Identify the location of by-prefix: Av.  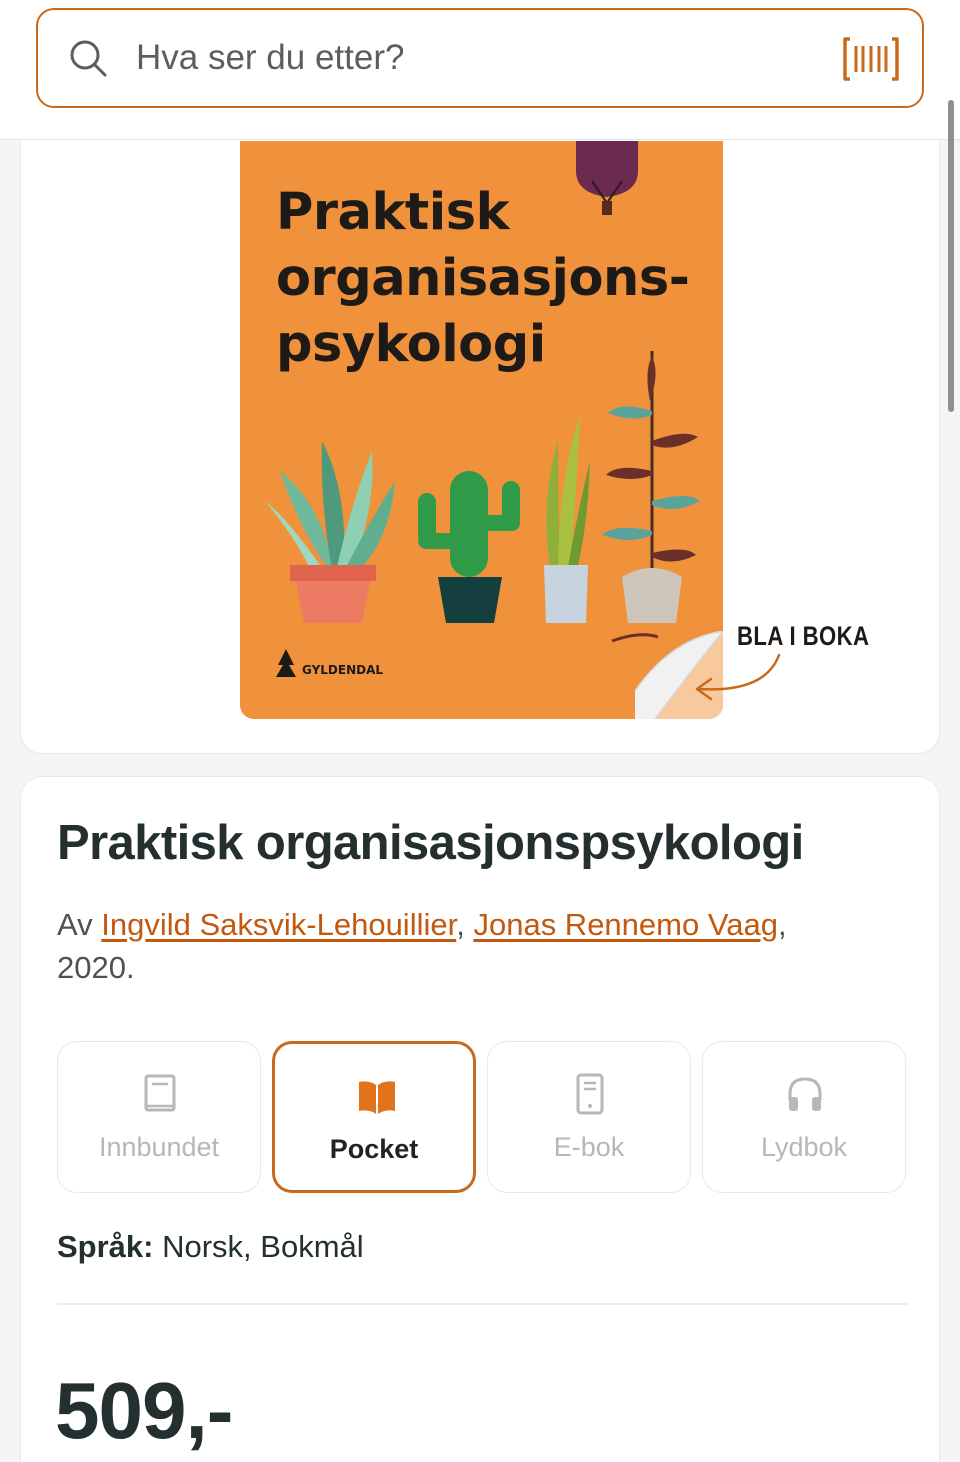
(75, 924).